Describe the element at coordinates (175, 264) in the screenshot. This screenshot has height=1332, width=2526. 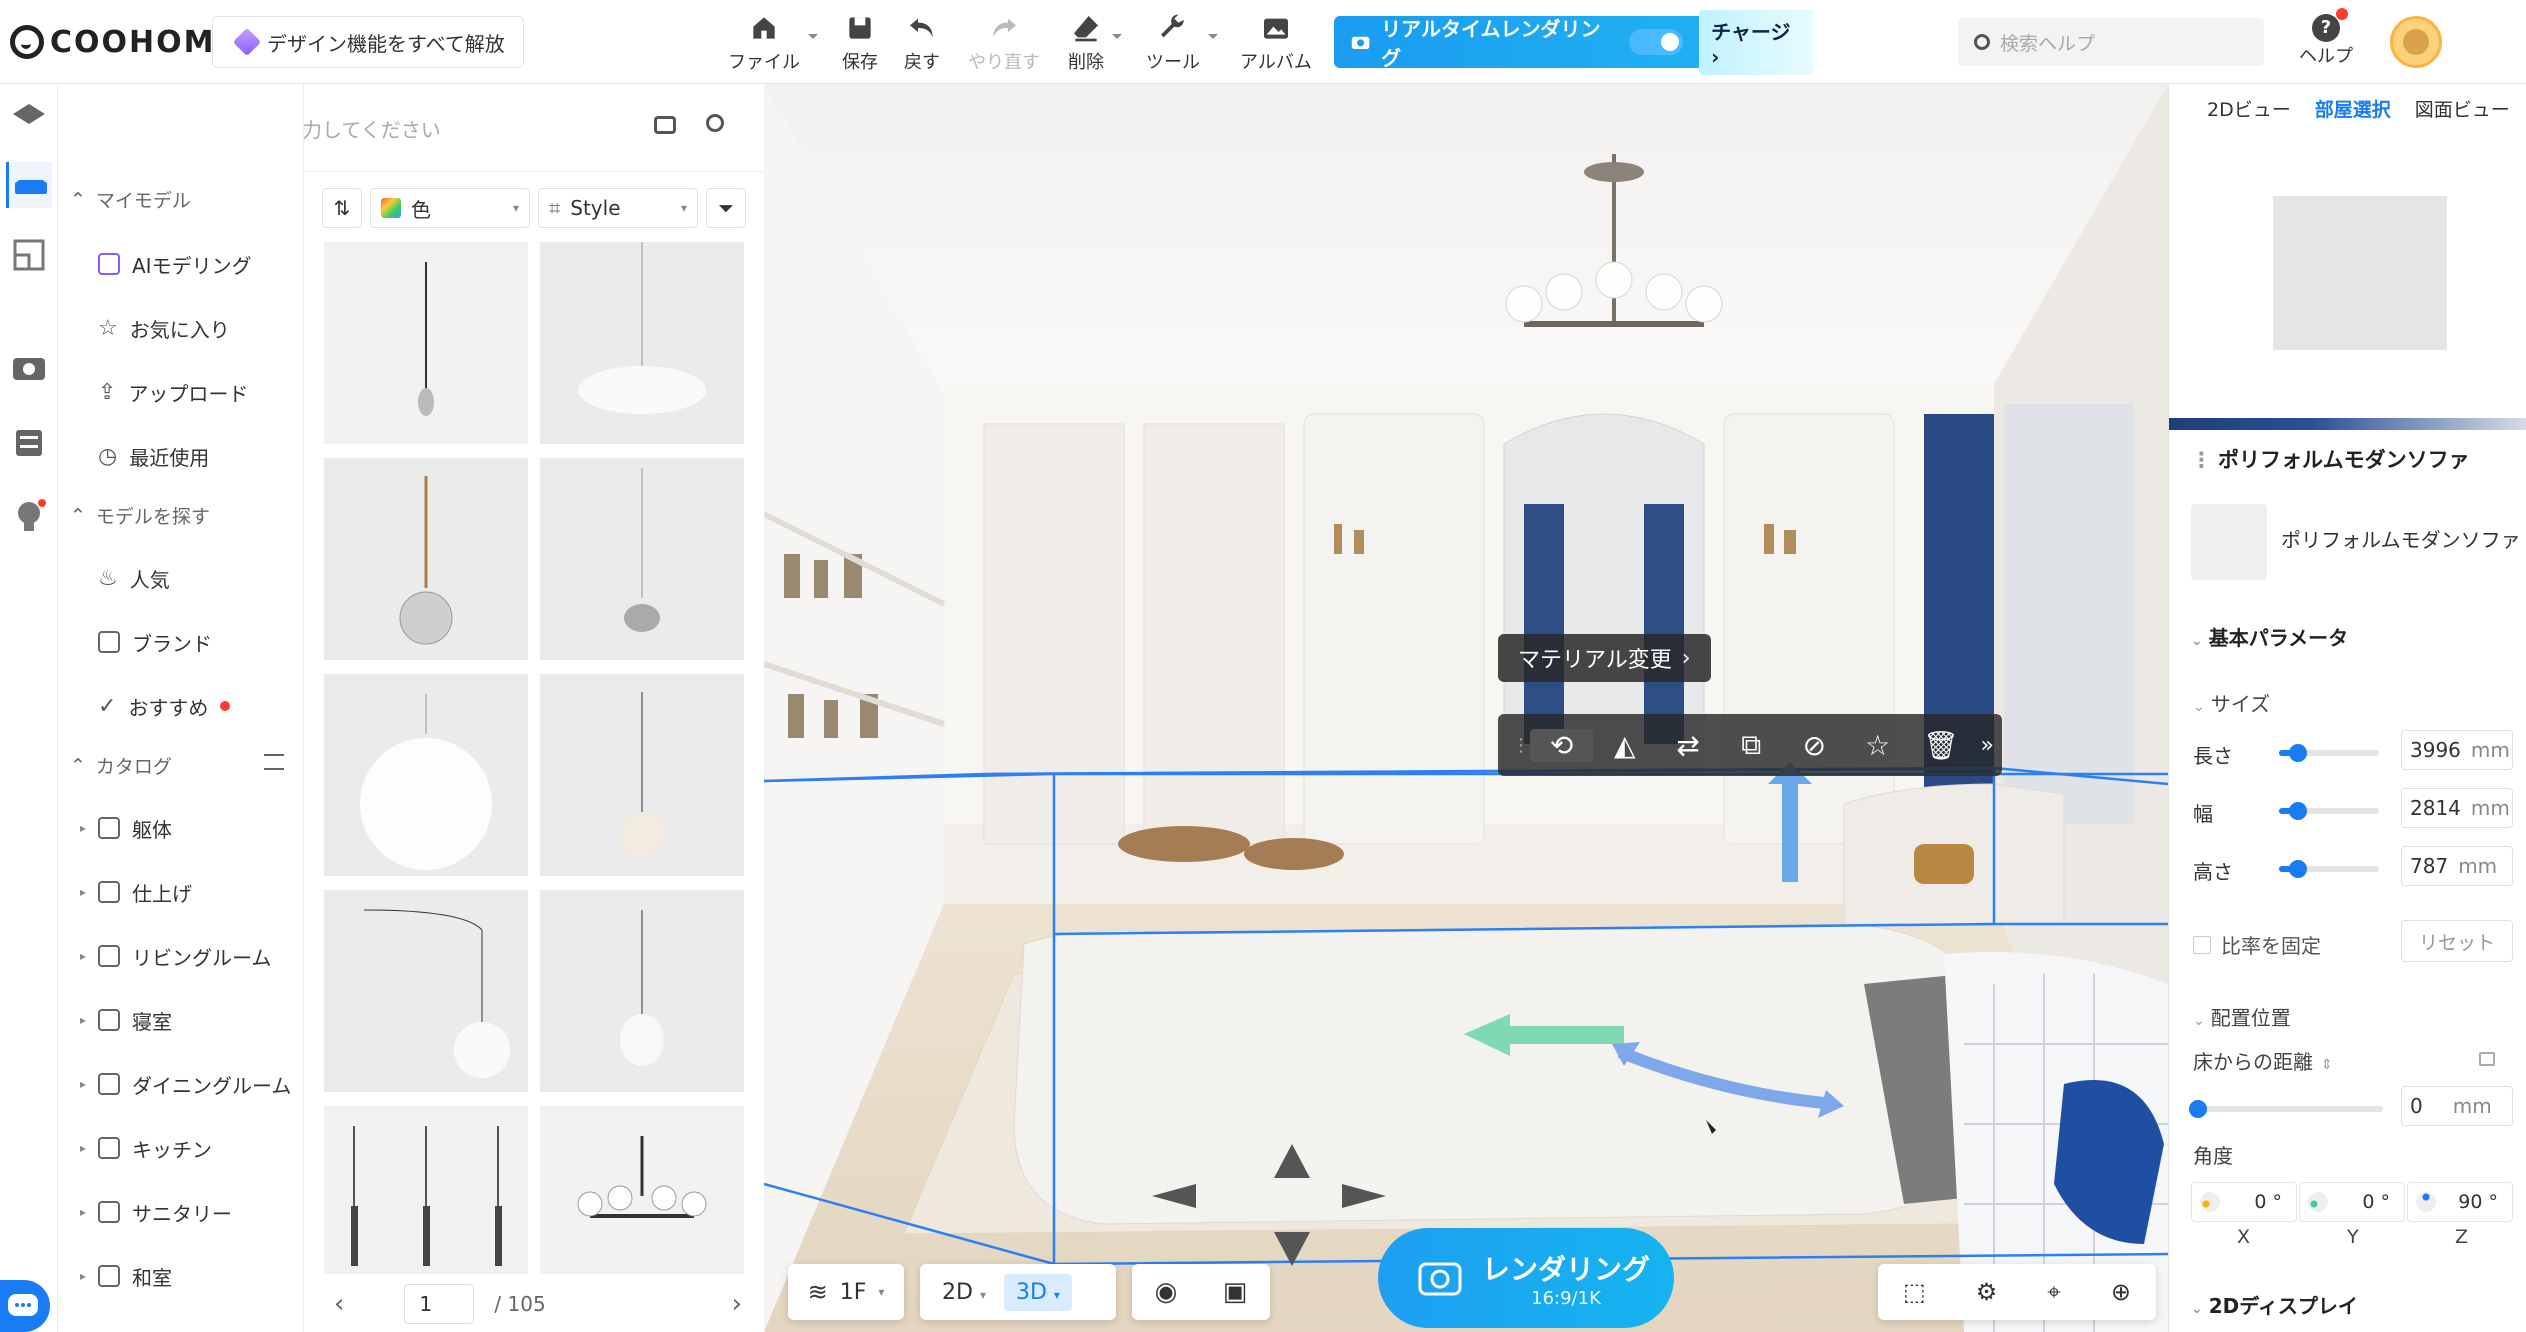
I see `sidebar-item-ai-modeling: AIモデリング` at that location.